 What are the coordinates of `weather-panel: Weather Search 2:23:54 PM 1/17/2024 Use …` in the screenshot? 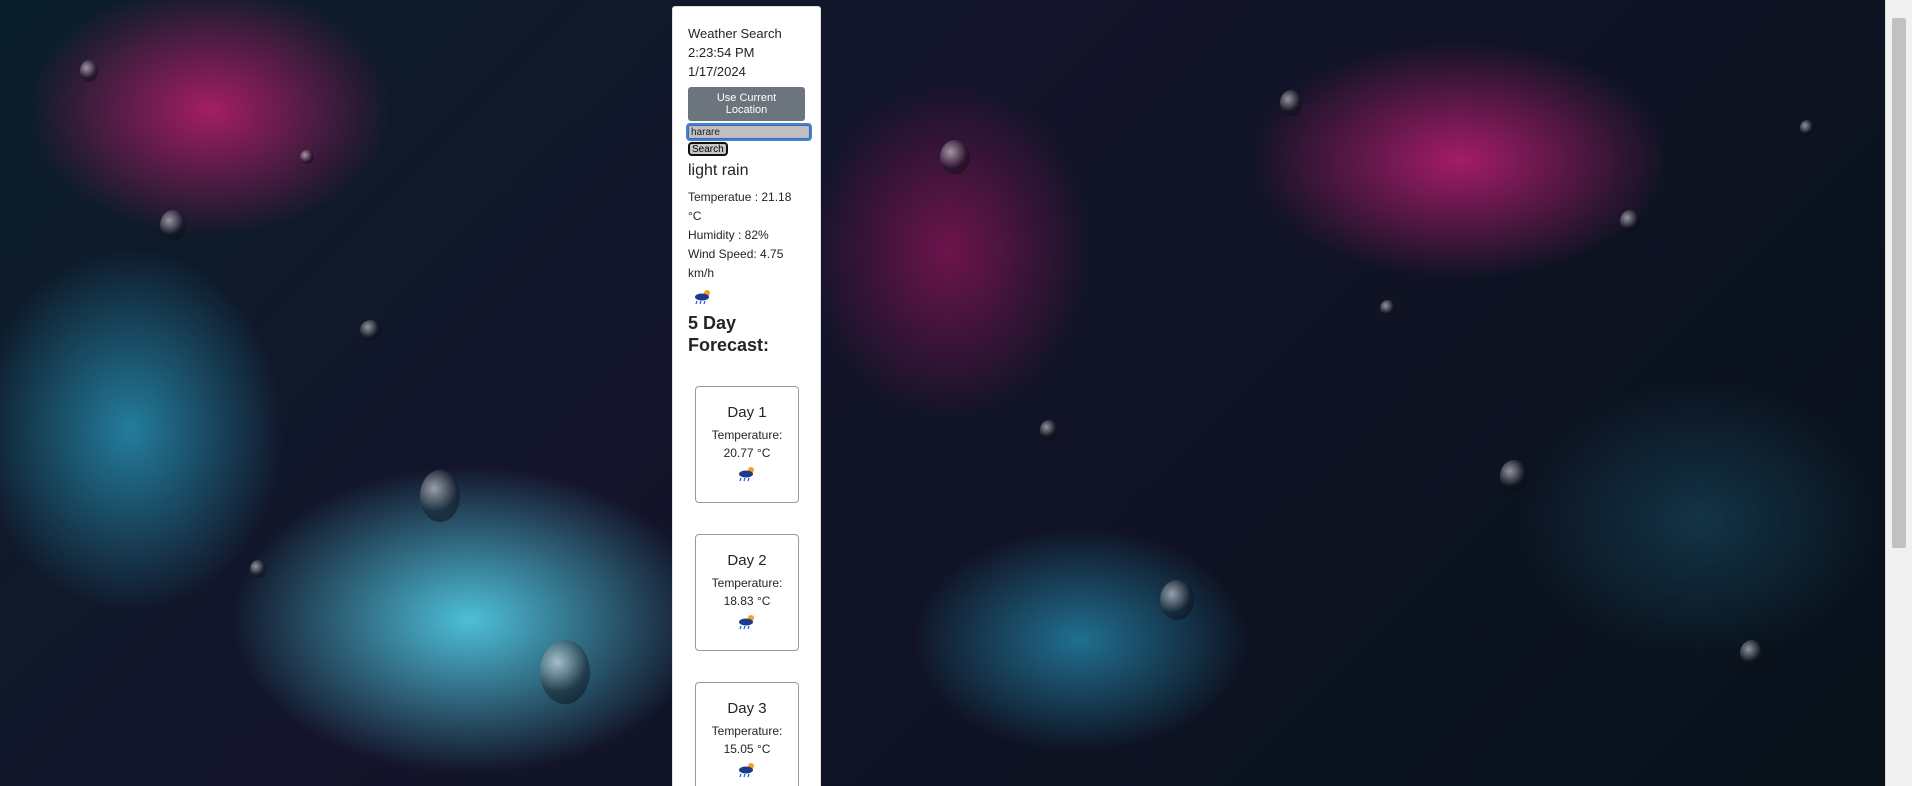 It's located at (746, 396).